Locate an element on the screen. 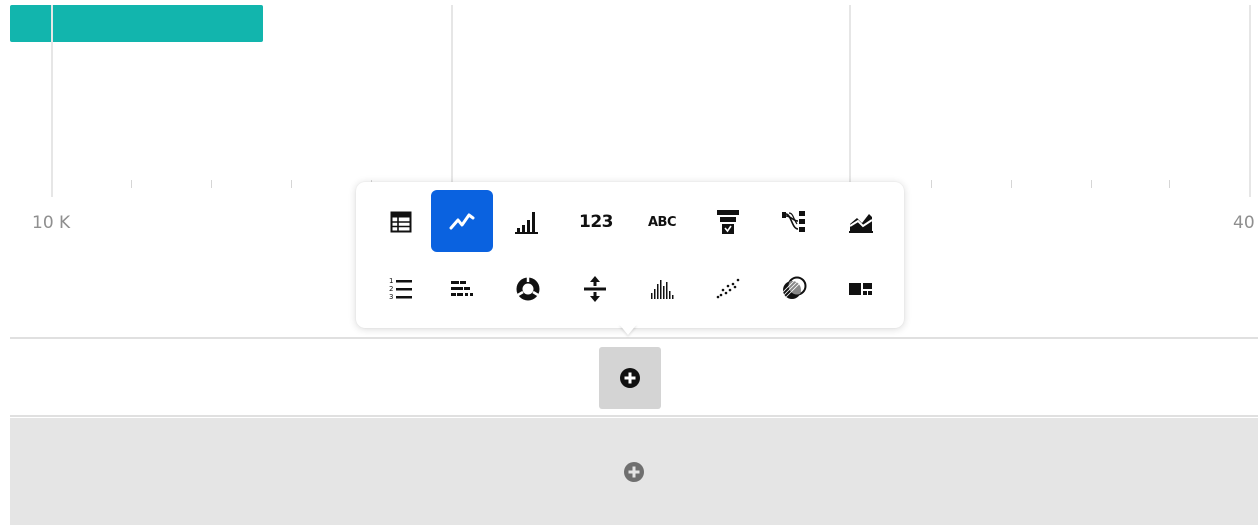 This screenshot has width=1258, height=525. viz-treemap-button is located at coordinates (861, 289).